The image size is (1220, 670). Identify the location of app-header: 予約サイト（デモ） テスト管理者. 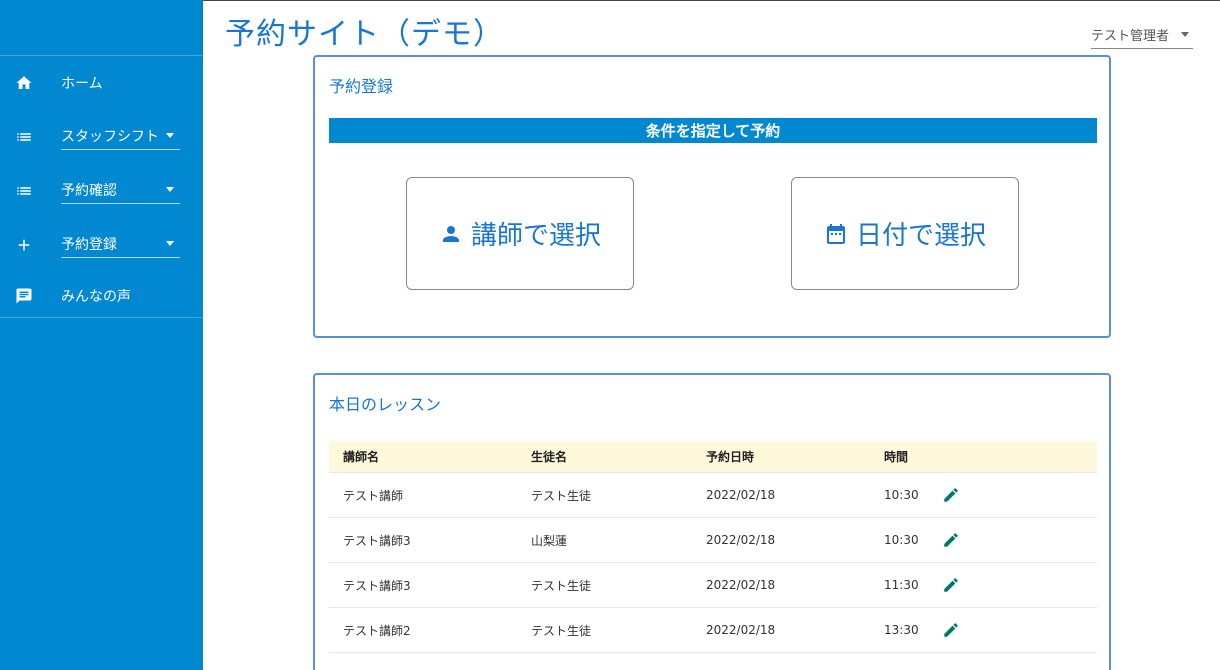
(711, 28).